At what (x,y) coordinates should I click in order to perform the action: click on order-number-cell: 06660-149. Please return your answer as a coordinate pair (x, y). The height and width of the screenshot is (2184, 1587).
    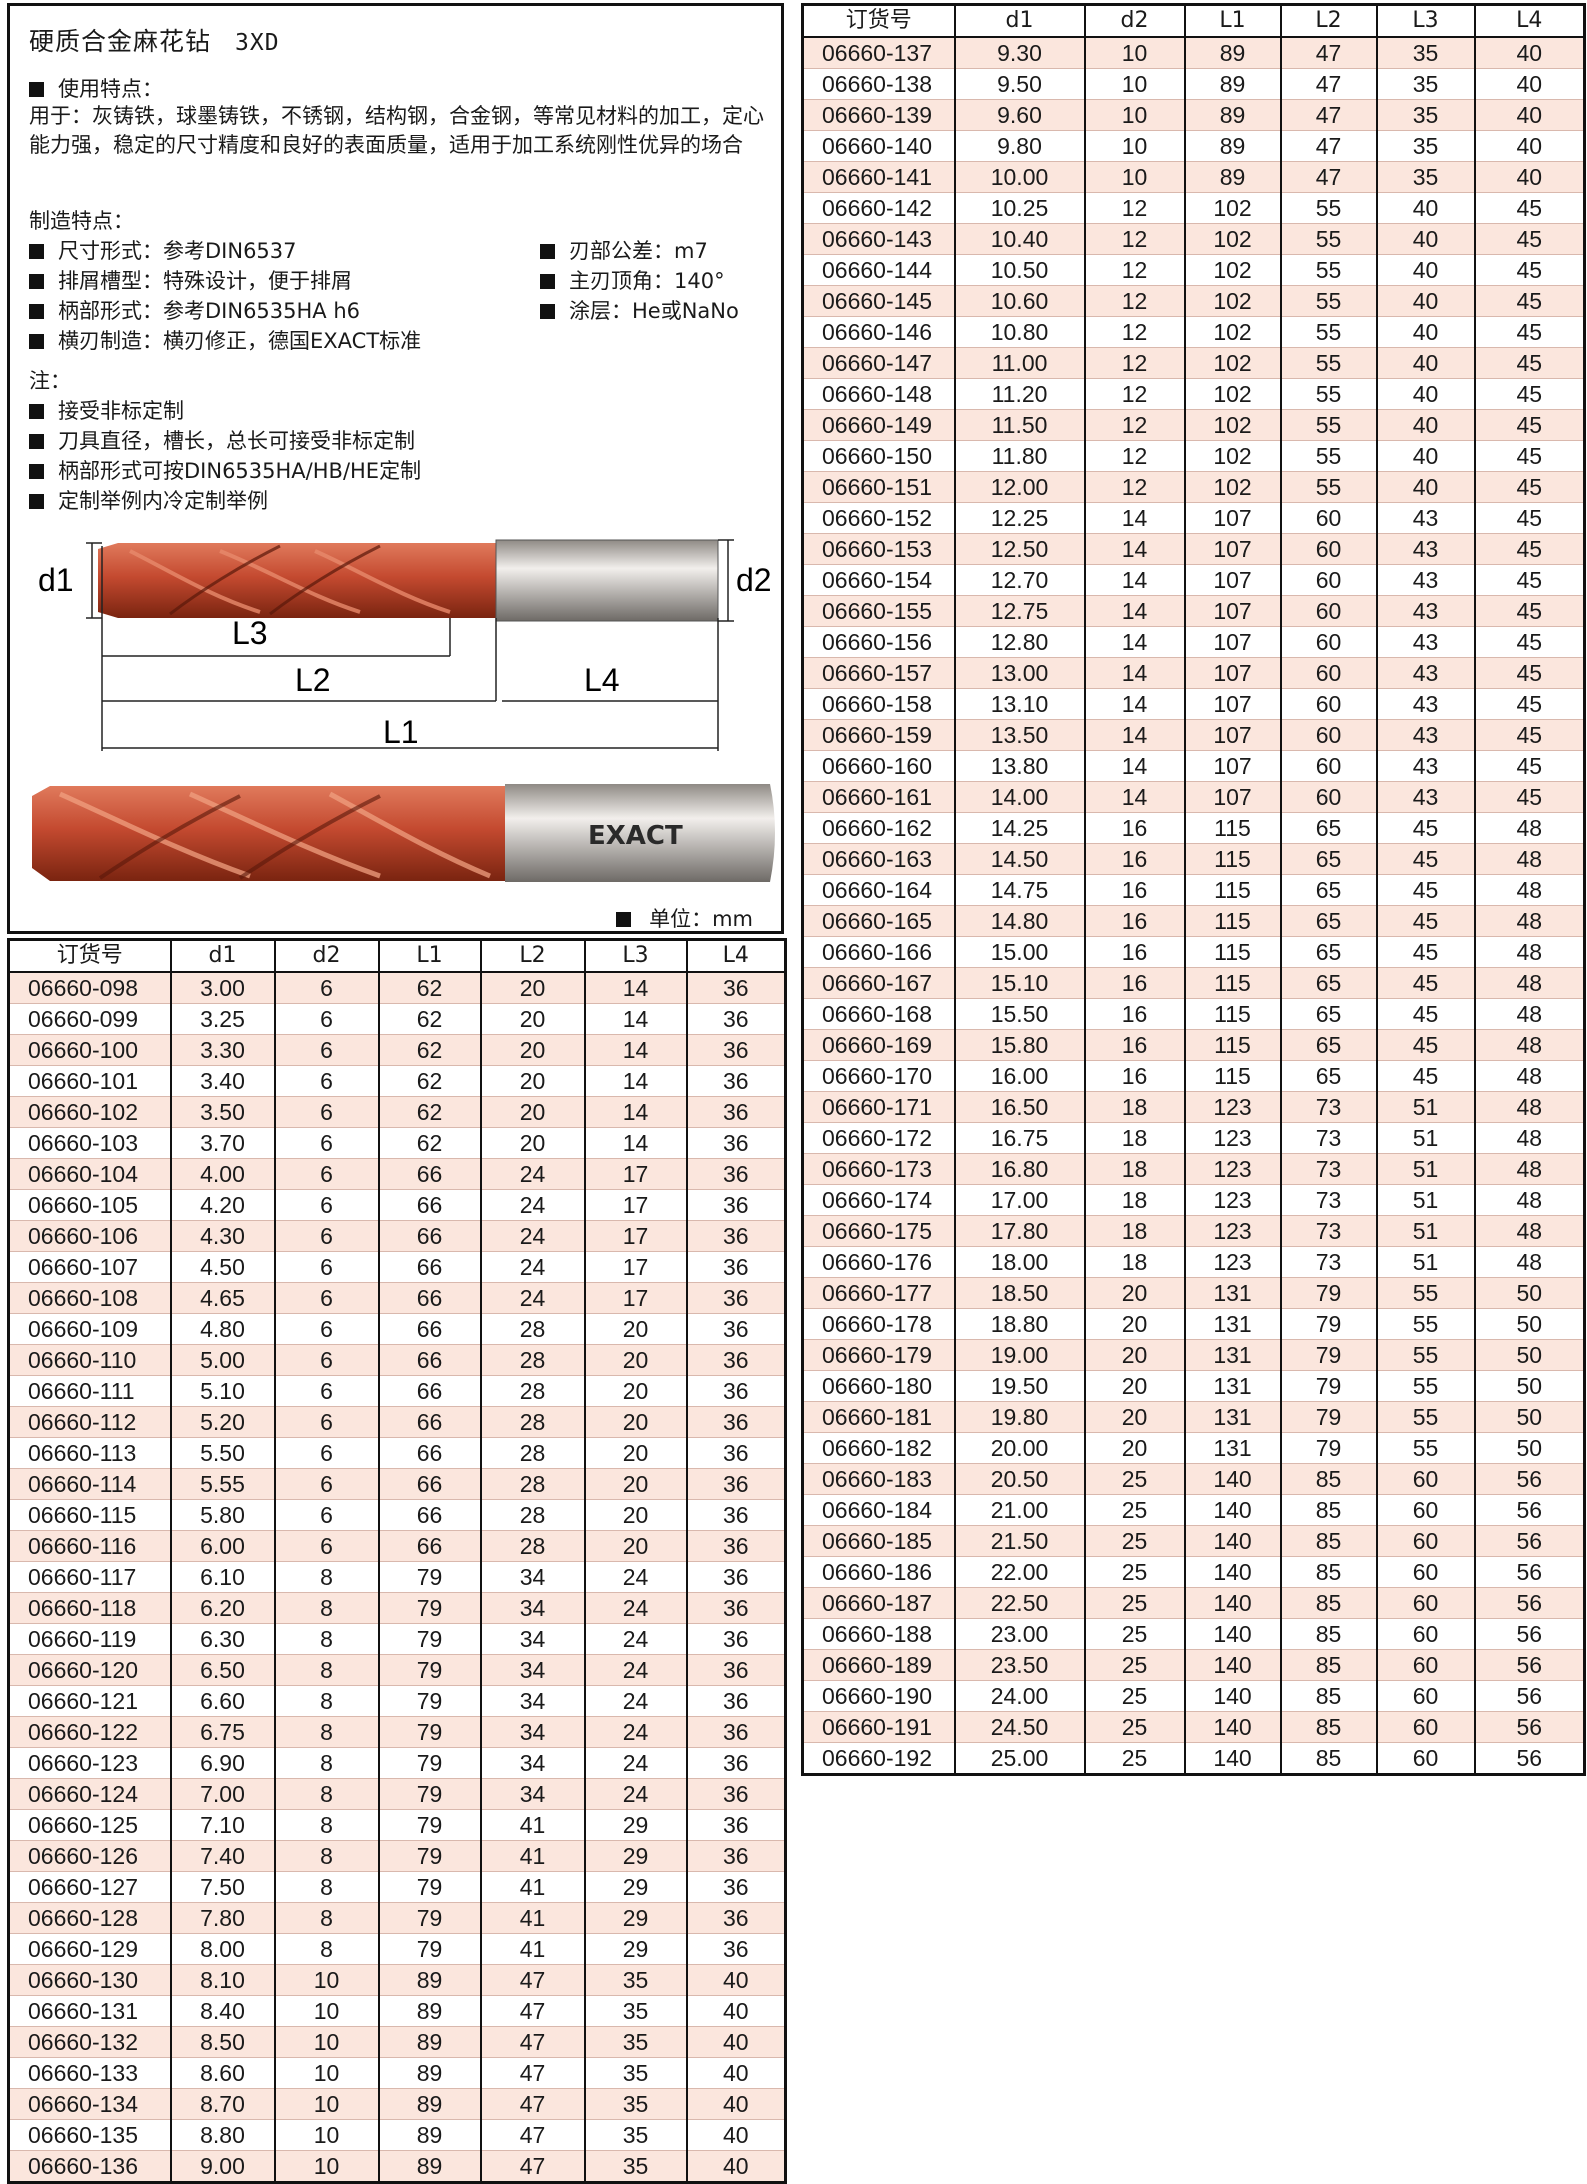
    Looking at the image, I should click on (878, 425).